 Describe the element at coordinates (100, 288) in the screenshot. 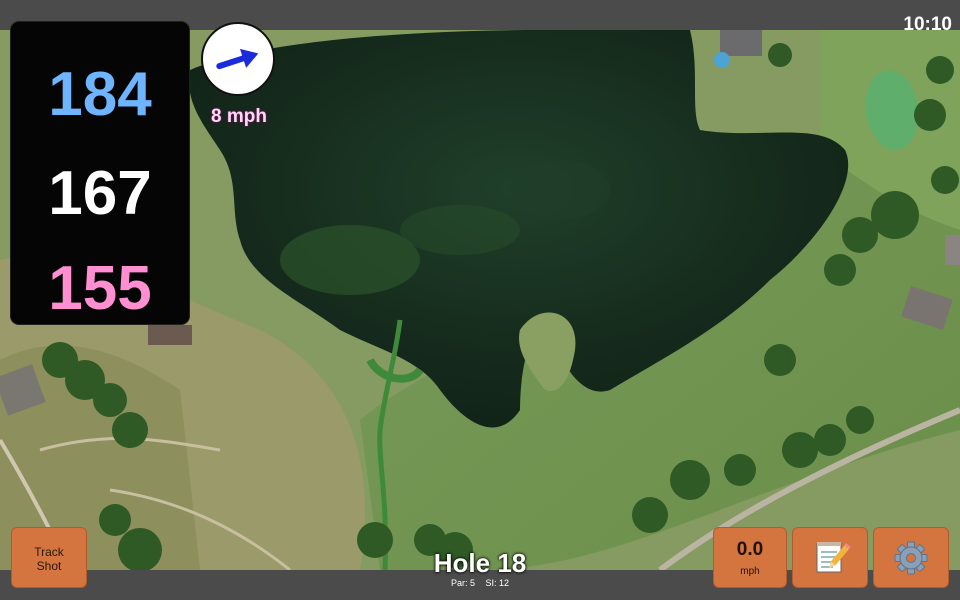

I see `front-distance: 155` at that location.